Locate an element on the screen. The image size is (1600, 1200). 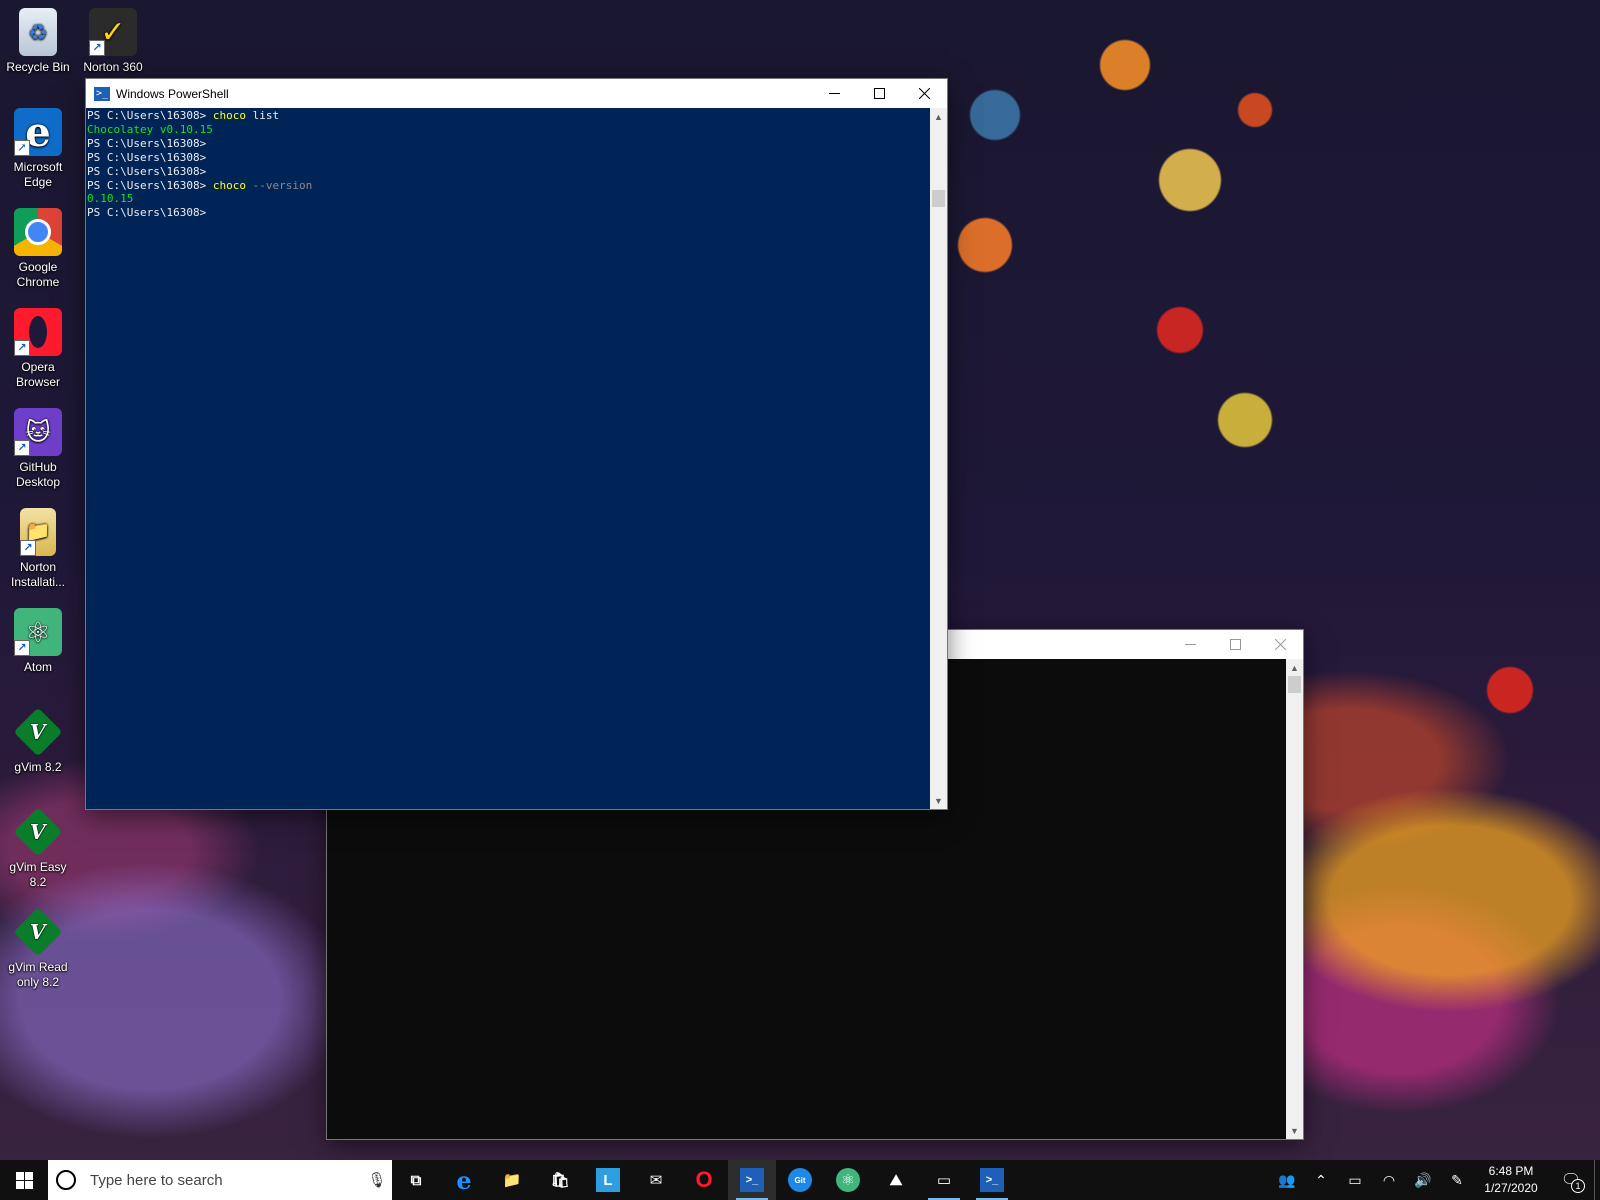
desktop-icon-microsoft-edge: e ↗ Microsoft Edge is located at coordinates (38, 149).